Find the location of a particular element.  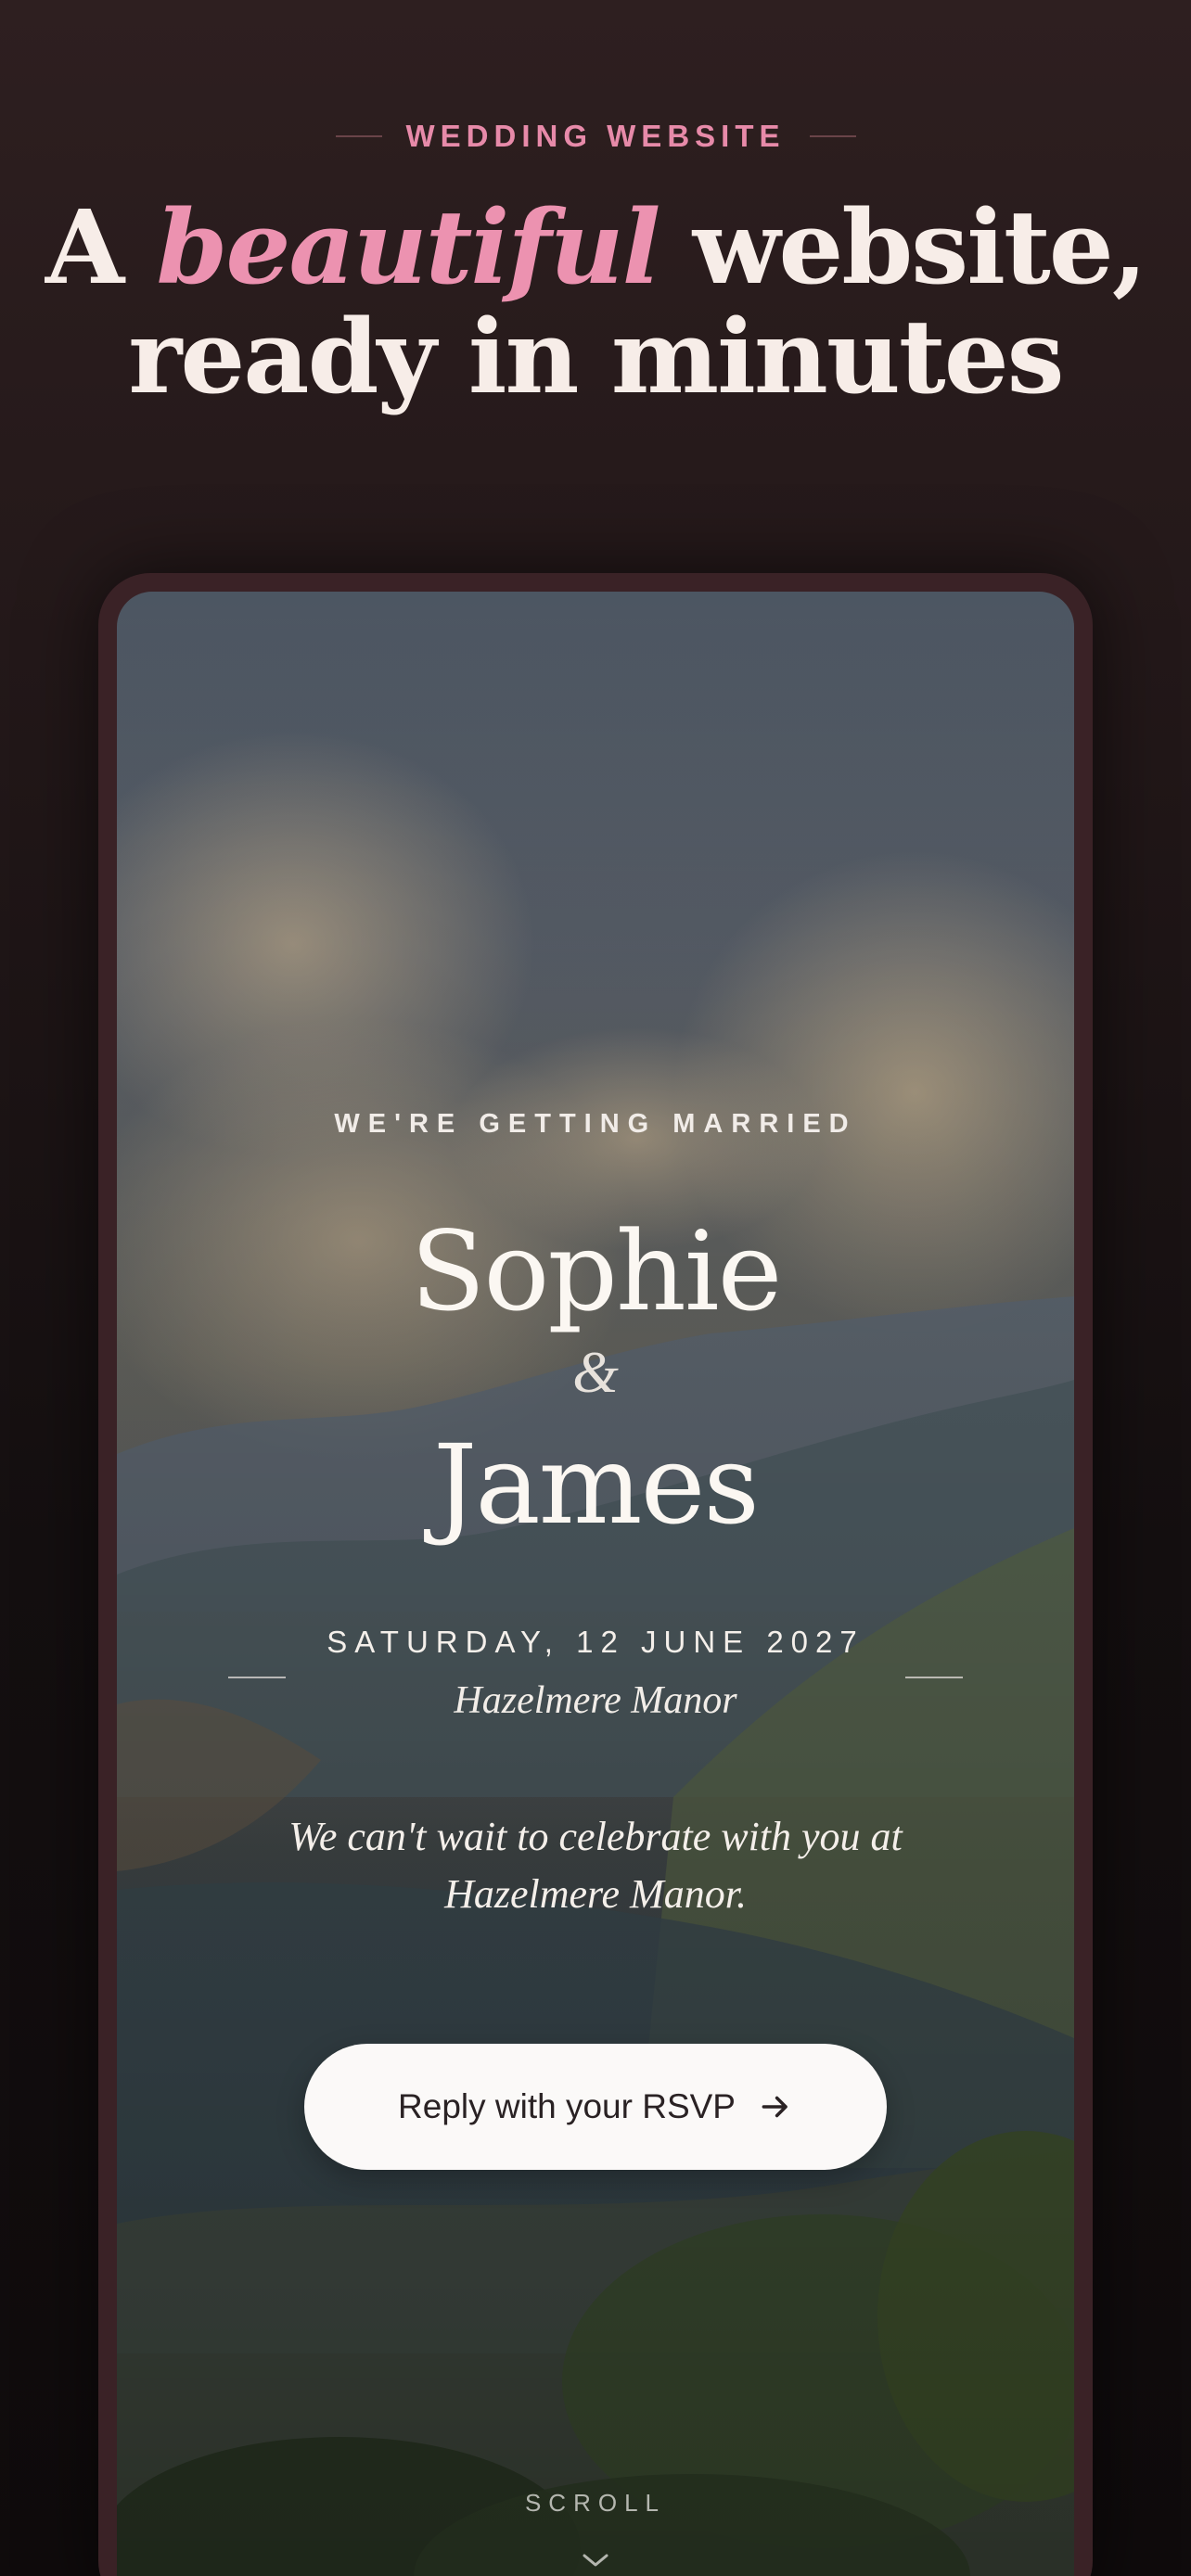

headline-prefix: A is located at coordinates (84, 247).